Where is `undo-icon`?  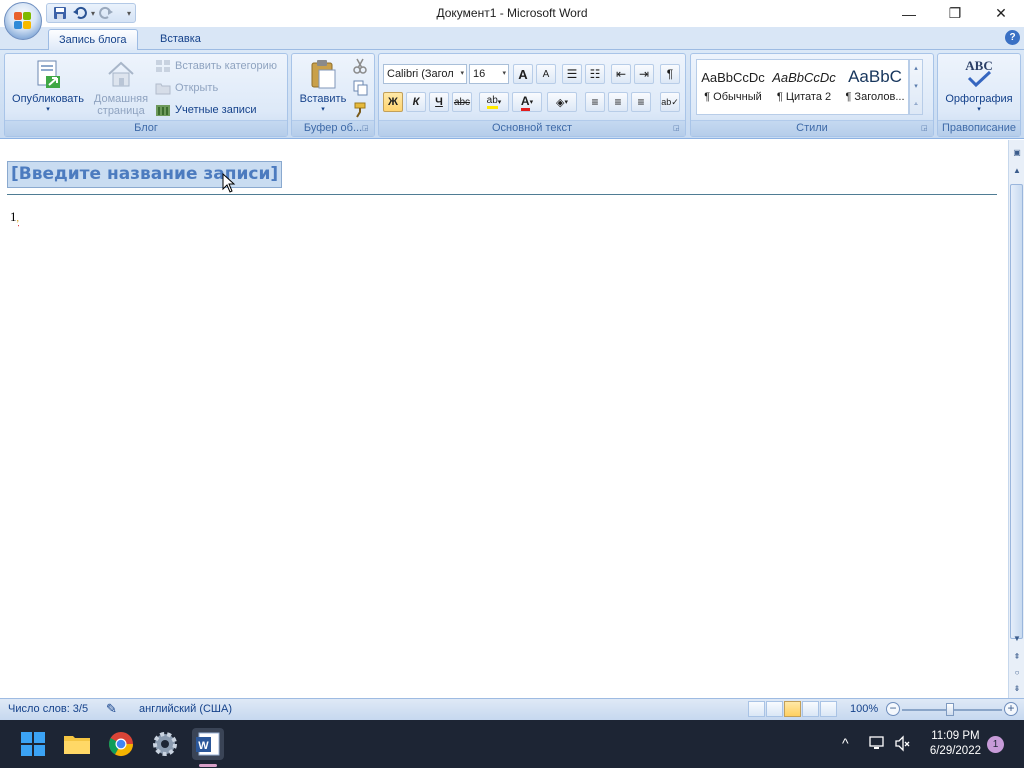
undo-icon is located at coordinates (80, 13).